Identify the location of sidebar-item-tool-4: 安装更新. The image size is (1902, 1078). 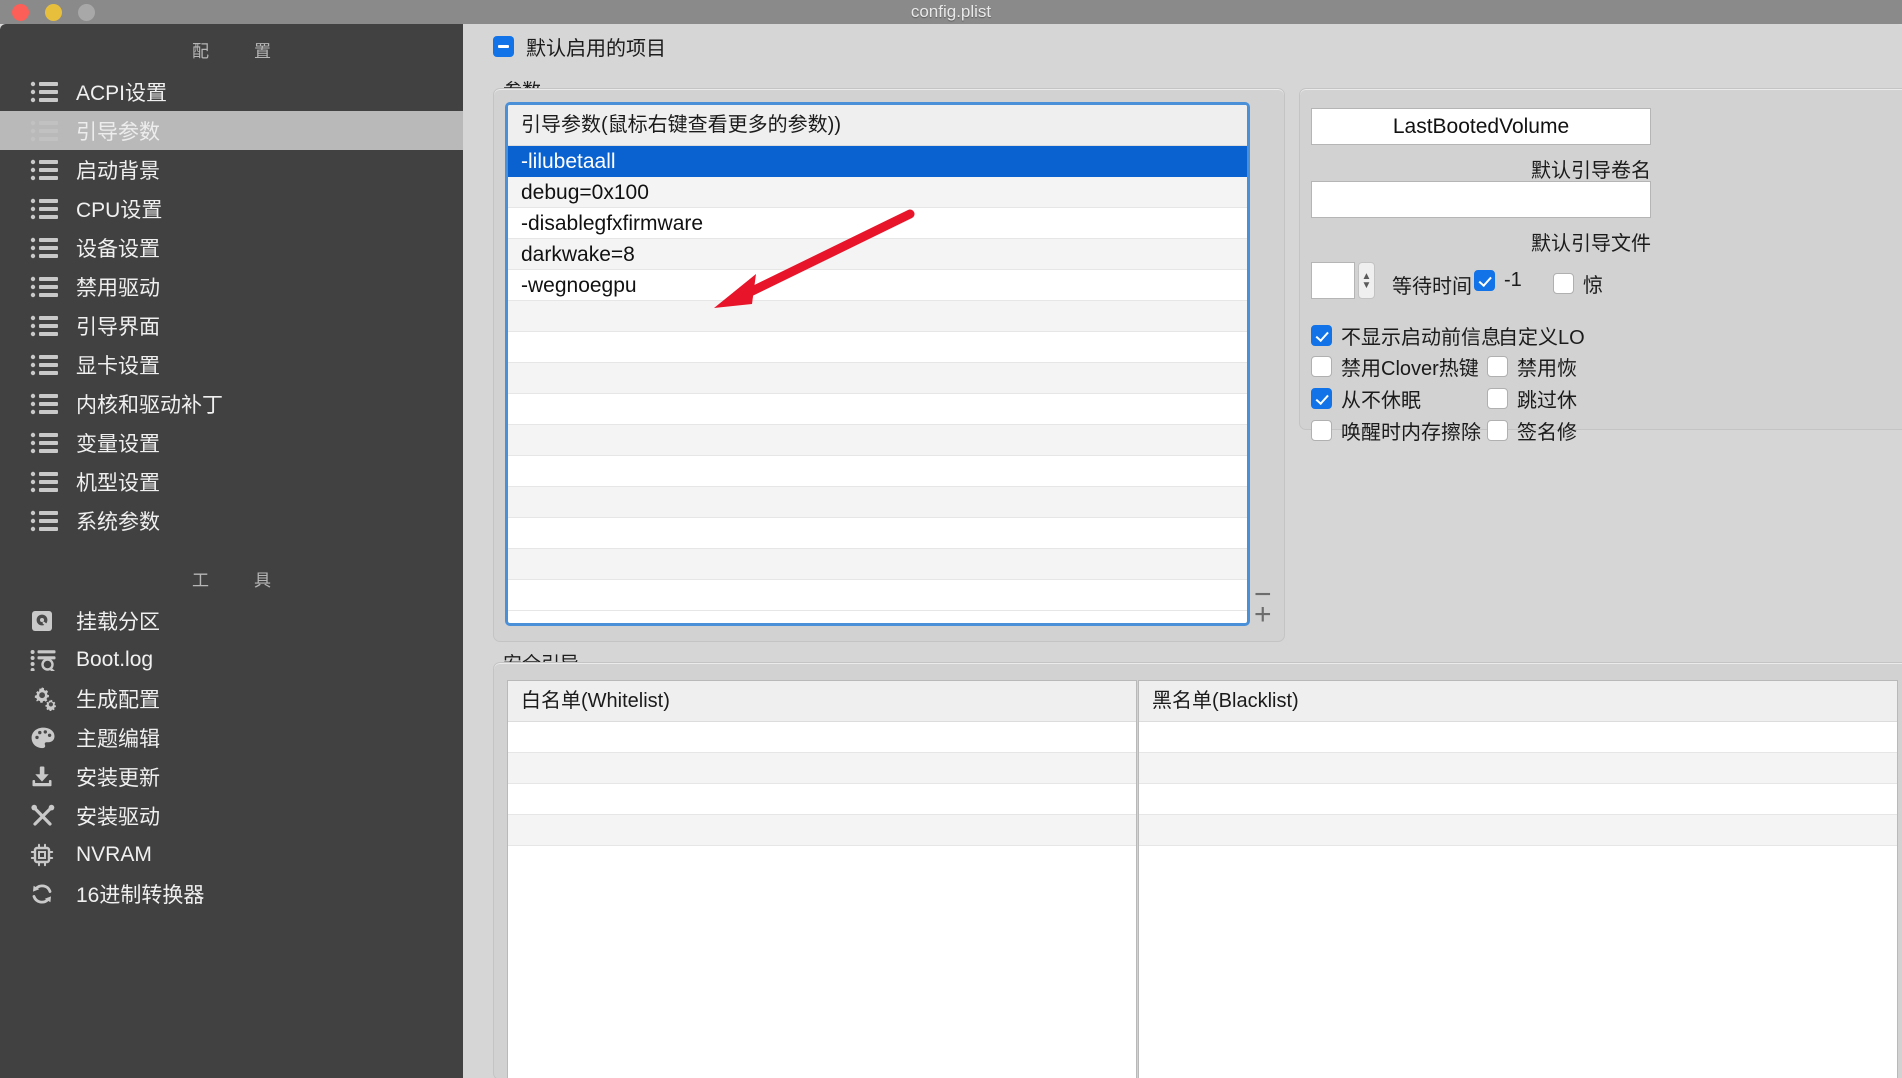
(231, 776).